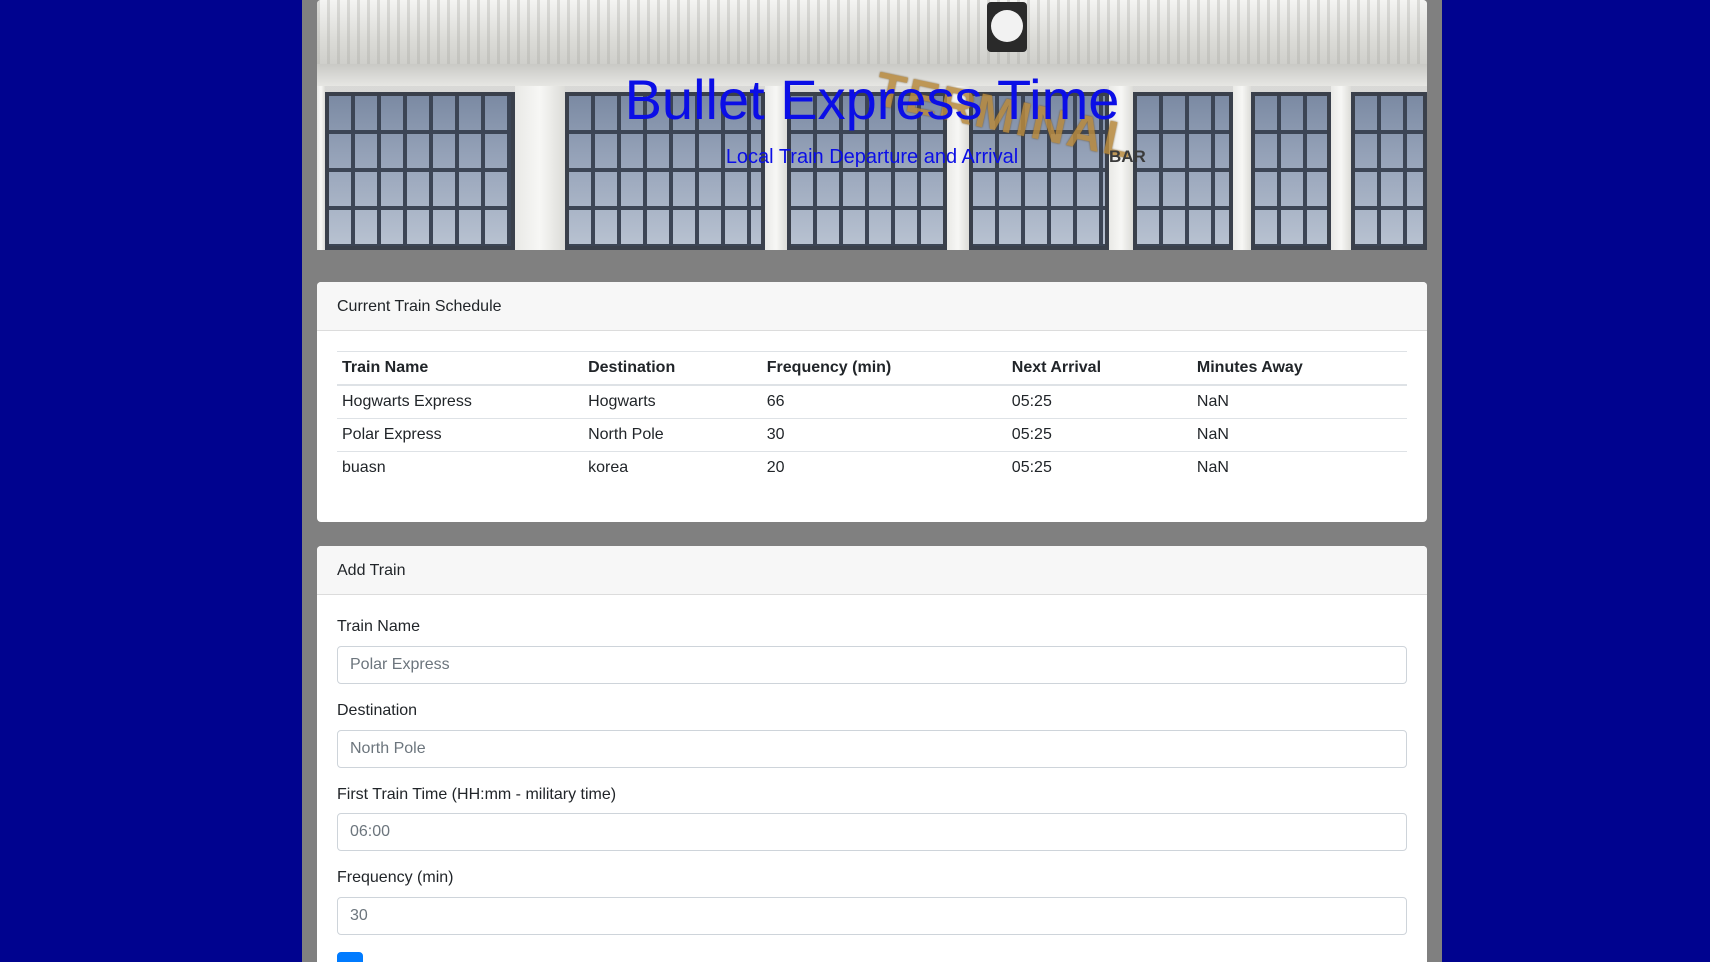 The image size is (1710, 962). What do you see at coordinates (872, 157) in the screenshot?
I see `page-subtitle: Local Train Departure and Arrival` at bounding box center [872, 157].